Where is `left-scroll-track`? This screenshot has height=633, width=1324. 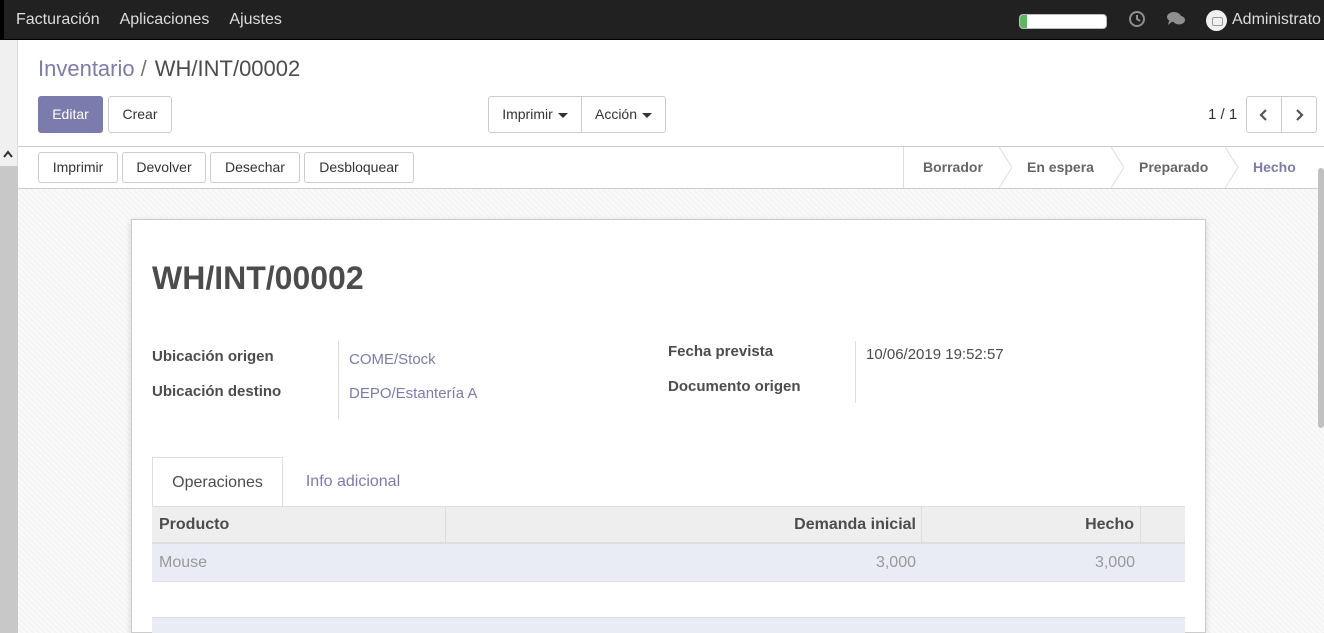 left-scroll-track is located at coordinates (9, 399).